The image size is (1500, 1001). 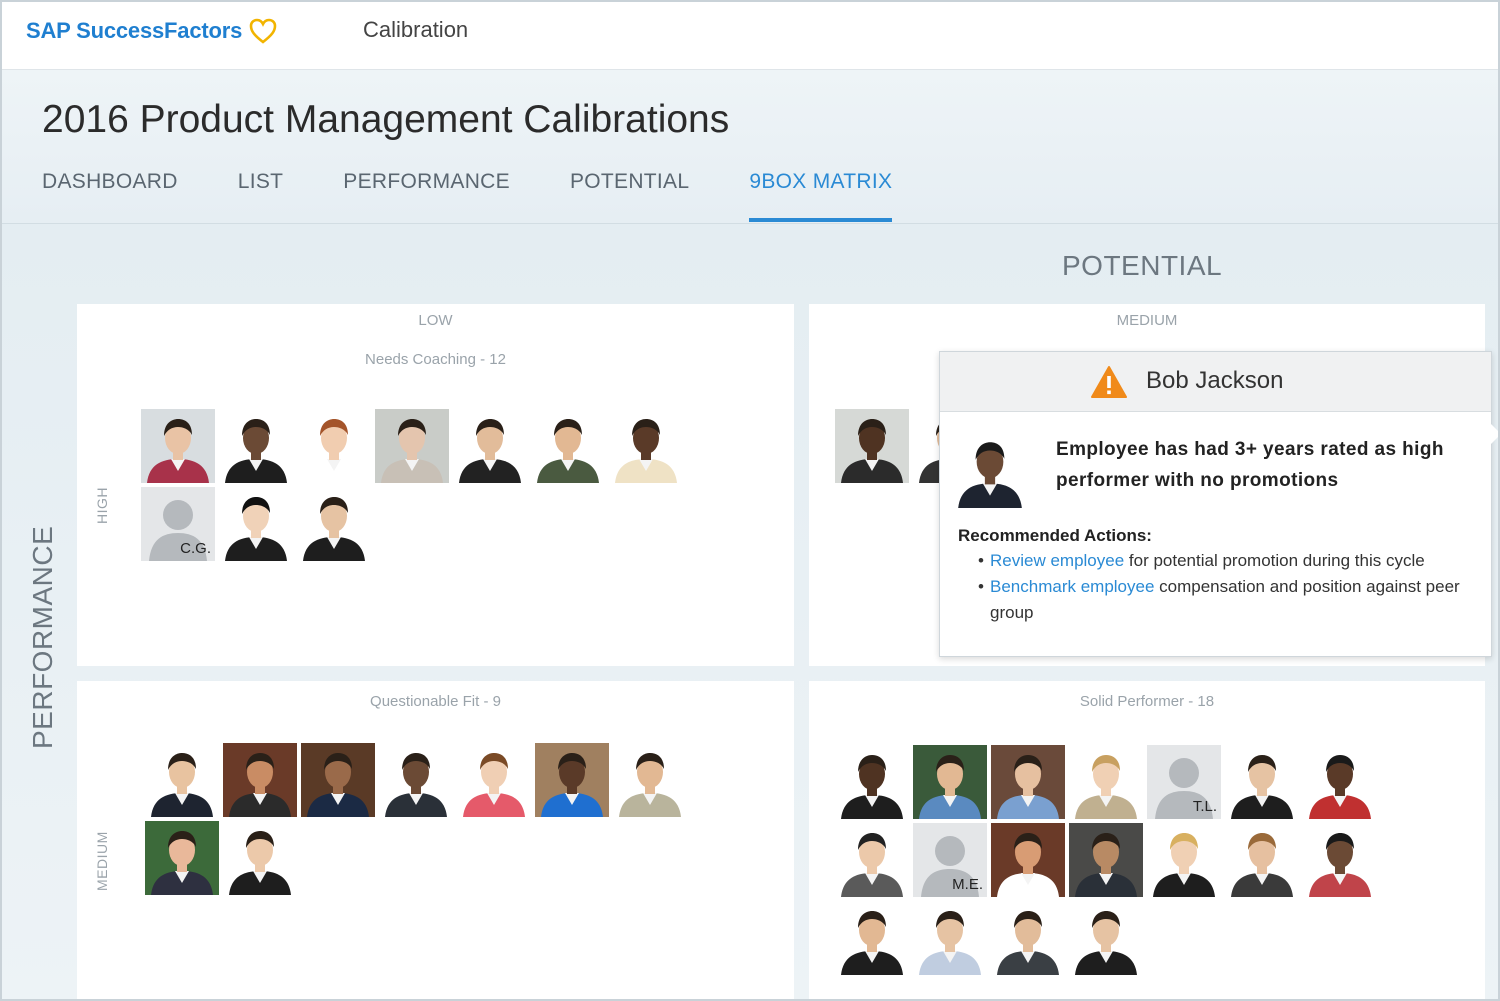 What do you see at coordinates (261, 196) in the screenshot?
I see `tab-list: LIST` at bounding box center [261, 196].